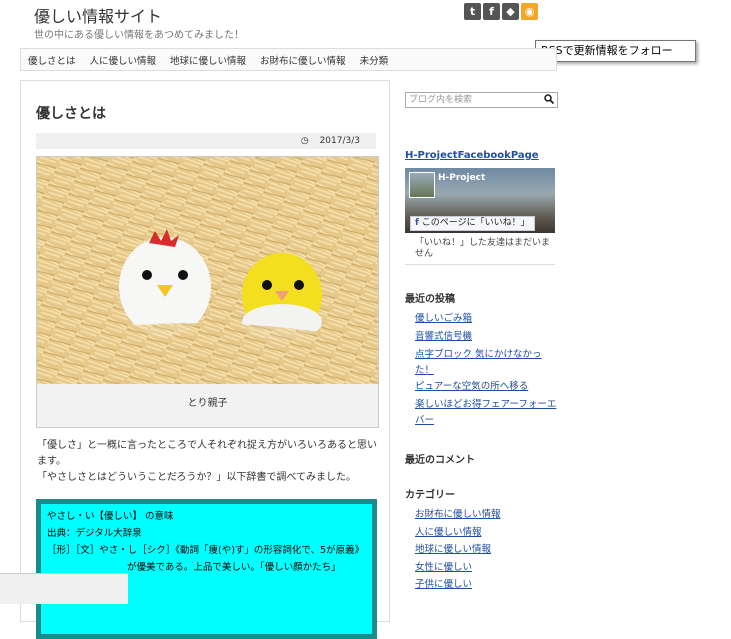  Describe the element at coordinates (206, 141) in the screenshot. I see `post-date-bar: ◷ 2017/3/3` at that location.